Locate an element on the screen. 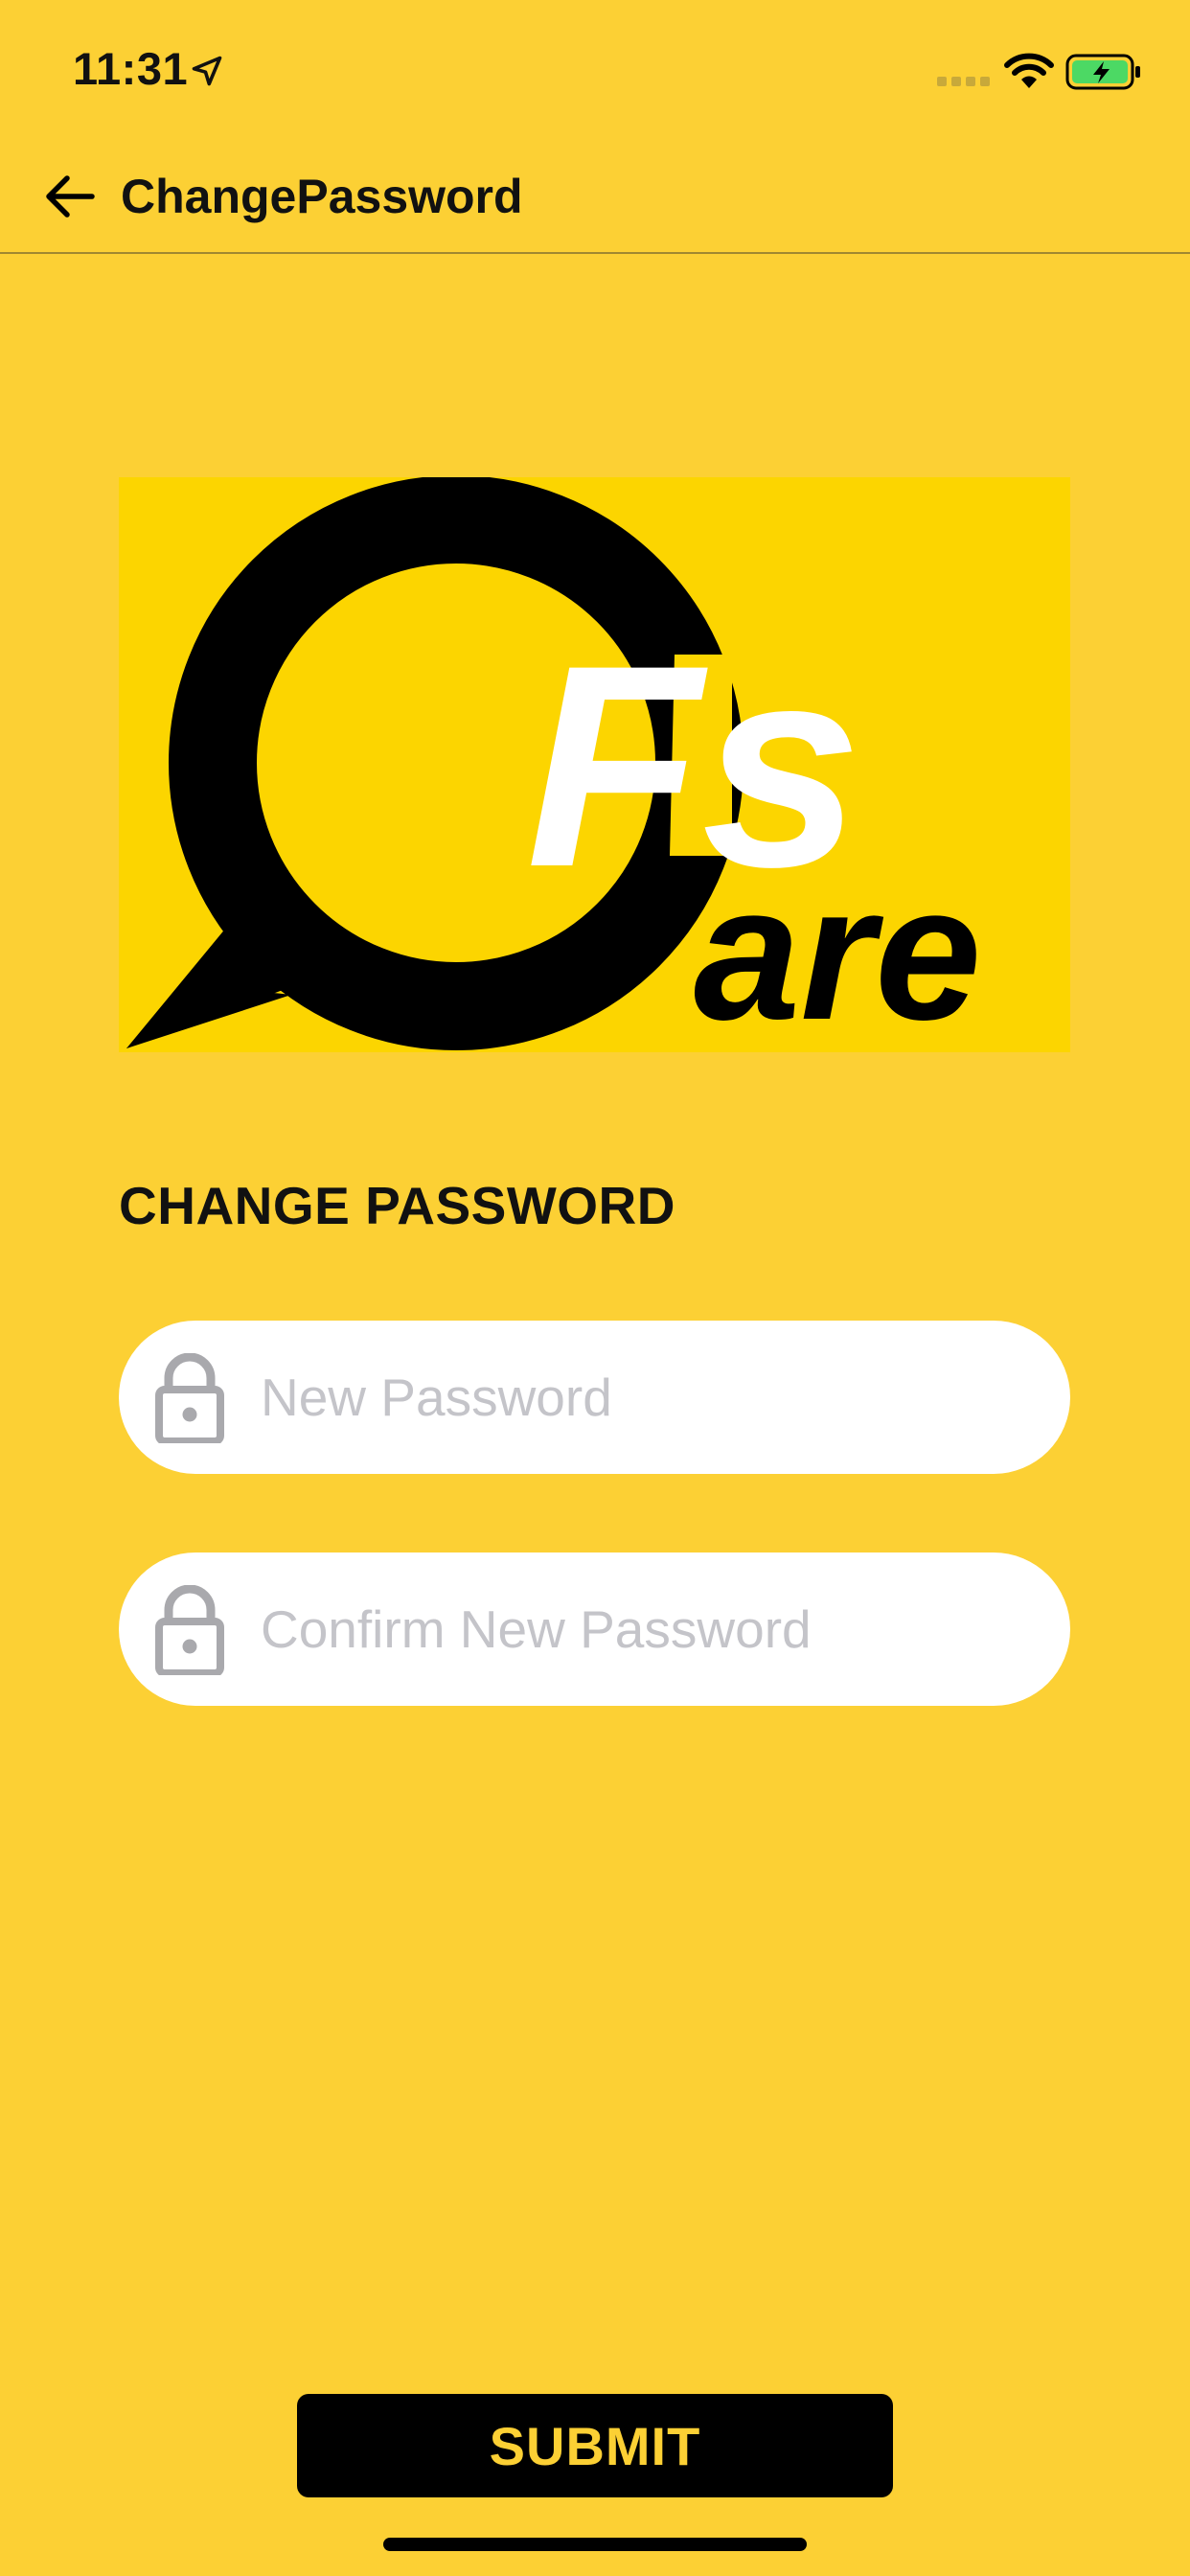 Image resolution: width=1190 pixels, height=2576 pixels. submit-button: SUBMIT is located at coordinates (595, 2445).